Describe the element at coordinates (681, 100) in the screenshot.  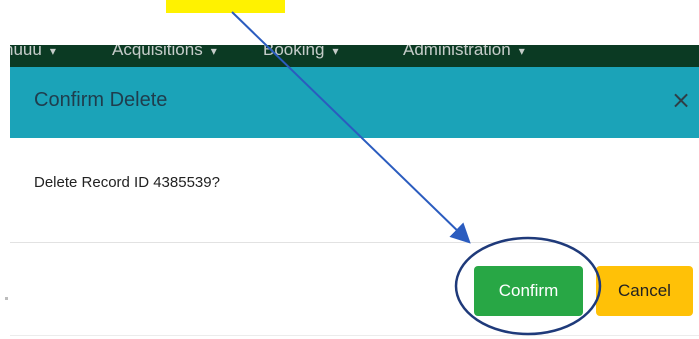
I see `close-icon: ×` at that location.